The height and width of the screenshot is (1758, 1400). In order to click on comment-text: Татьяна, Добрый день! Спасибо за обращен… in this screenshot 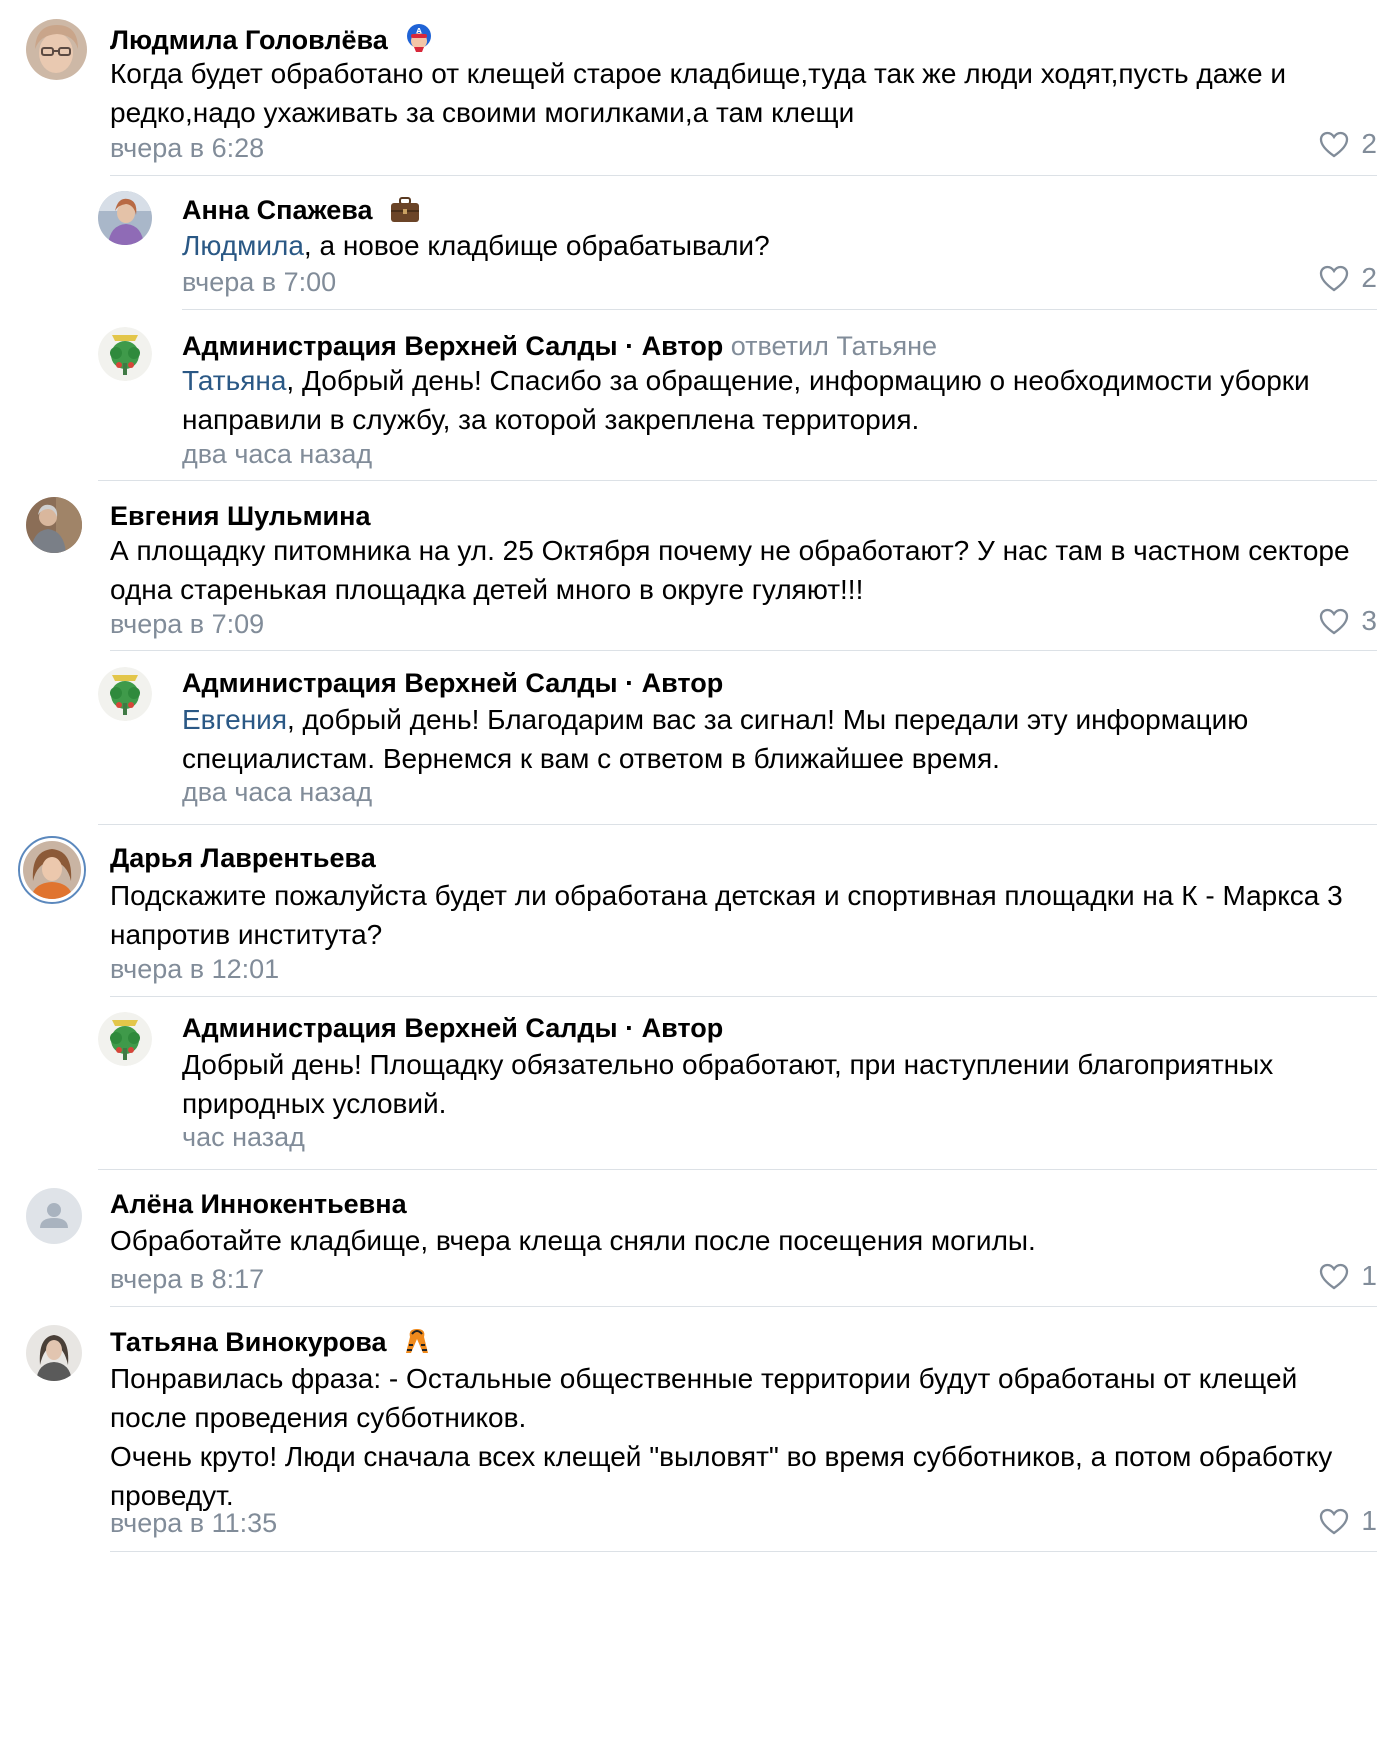, I will do `click(746, 400)`.